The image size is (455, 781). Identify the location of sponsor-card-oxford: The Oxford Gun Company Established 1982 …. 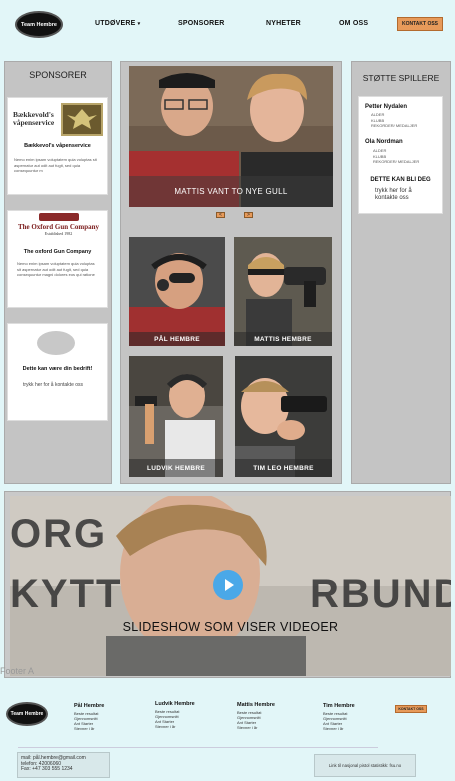
(57, 259).